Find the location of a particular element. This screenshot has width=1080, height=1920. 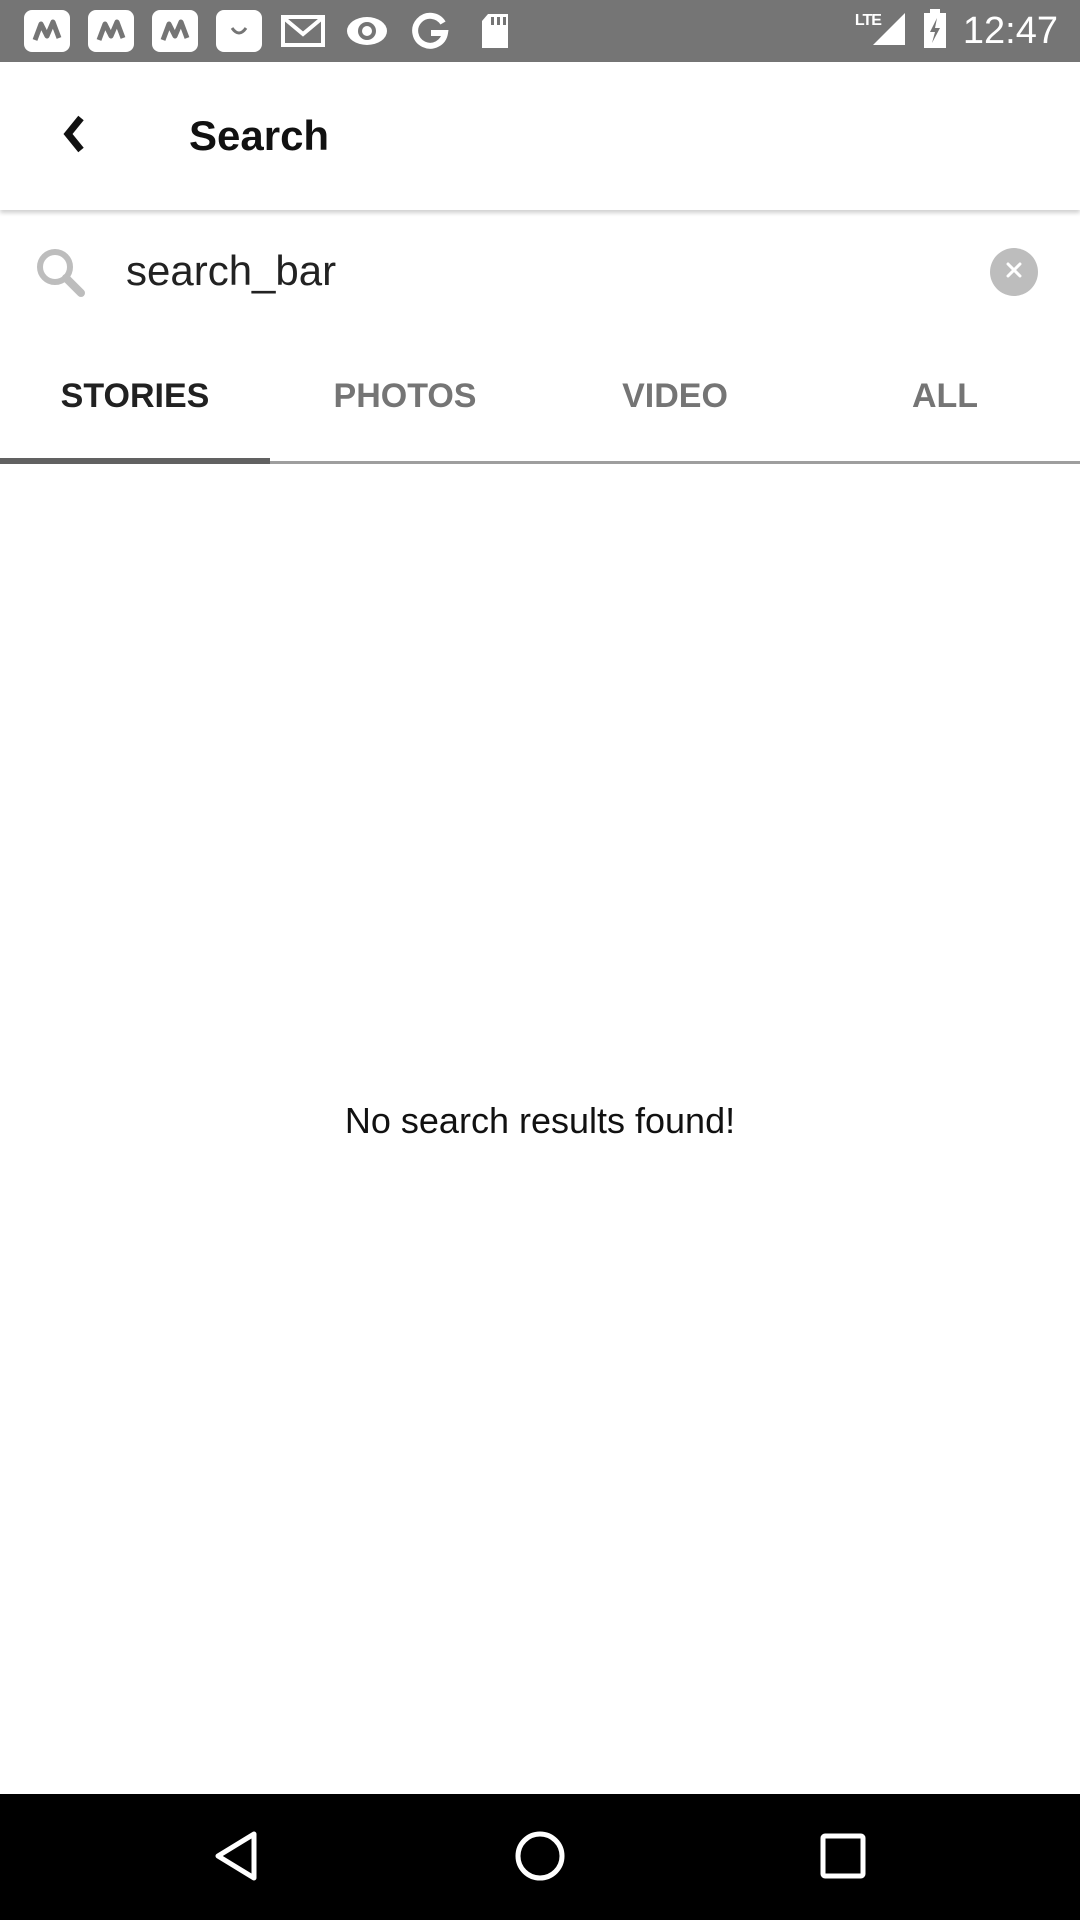

clock: 12:47 is located at coordinates (1010, 30).